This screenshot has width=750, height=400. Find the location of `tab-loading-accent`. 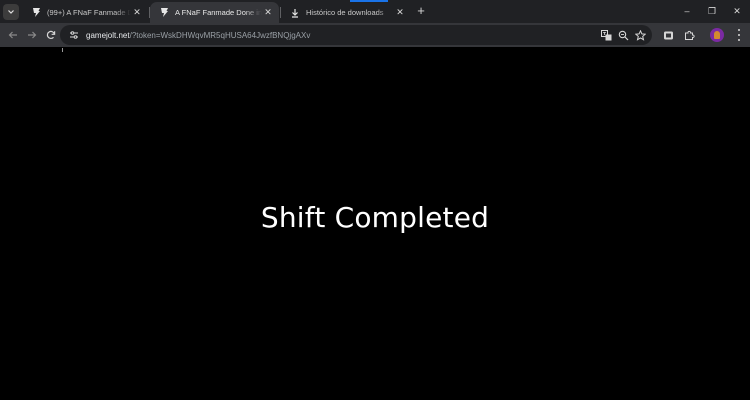

tab-loading-accent is located at coordinates (369, 1).